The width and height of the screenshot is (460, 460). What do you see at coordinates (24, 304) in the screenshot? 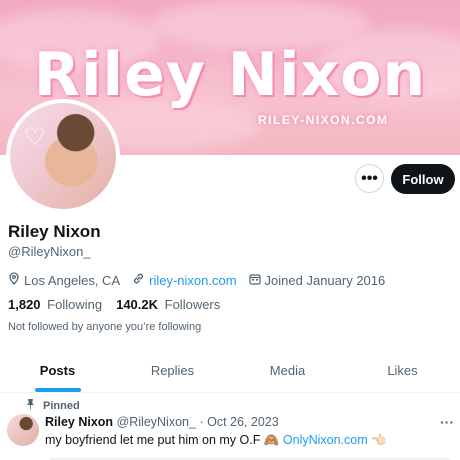
I see `following-count: 1,820` at bounding box center [24, 304].